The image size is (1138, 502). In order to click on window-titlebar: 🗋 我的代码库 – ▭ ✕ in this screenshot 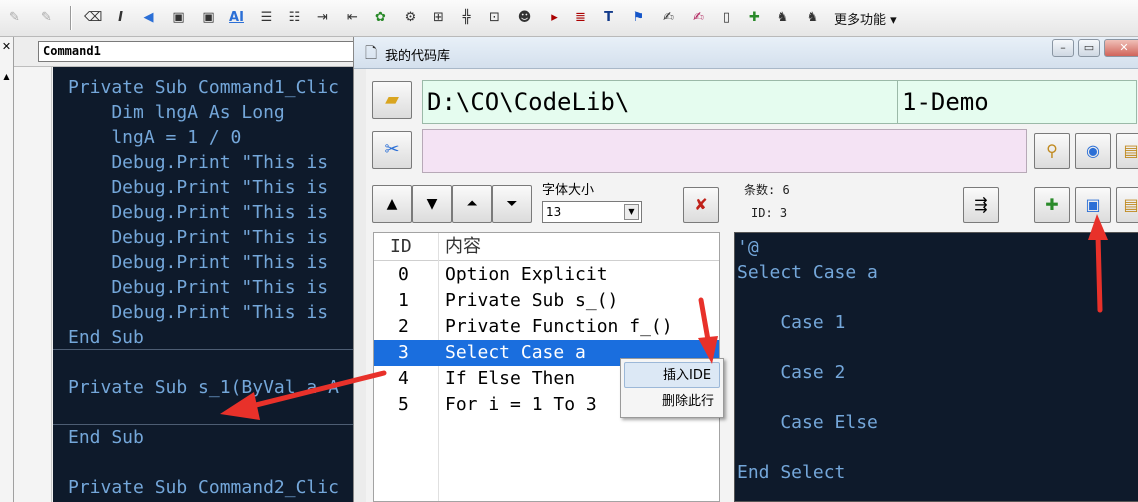, I will do `click(746, 53)`.